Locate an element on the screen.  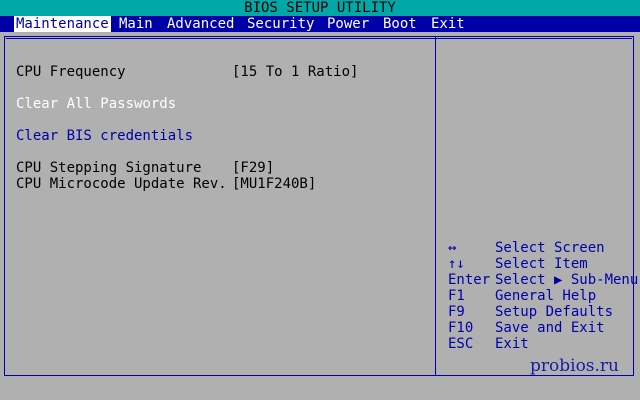
cpu-frequency-value: [15 To 1 Ratio] is located at coordinates (295, 72).